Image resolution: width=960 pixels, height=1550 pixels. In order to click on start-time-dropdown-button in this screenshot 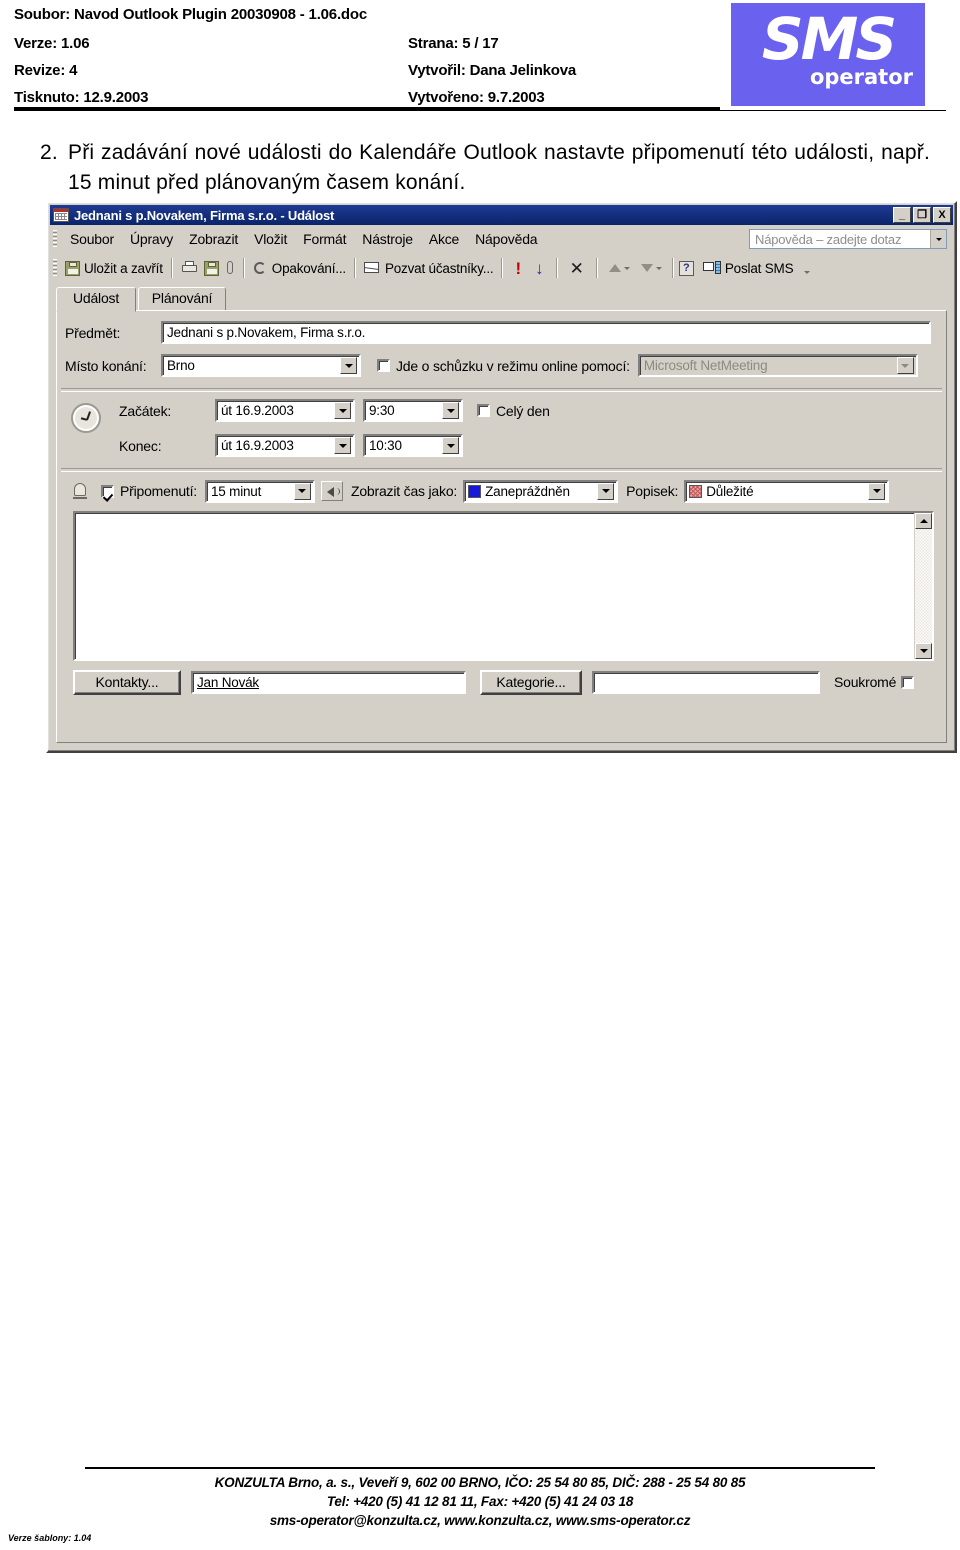, I will do `click(450, 410)`.